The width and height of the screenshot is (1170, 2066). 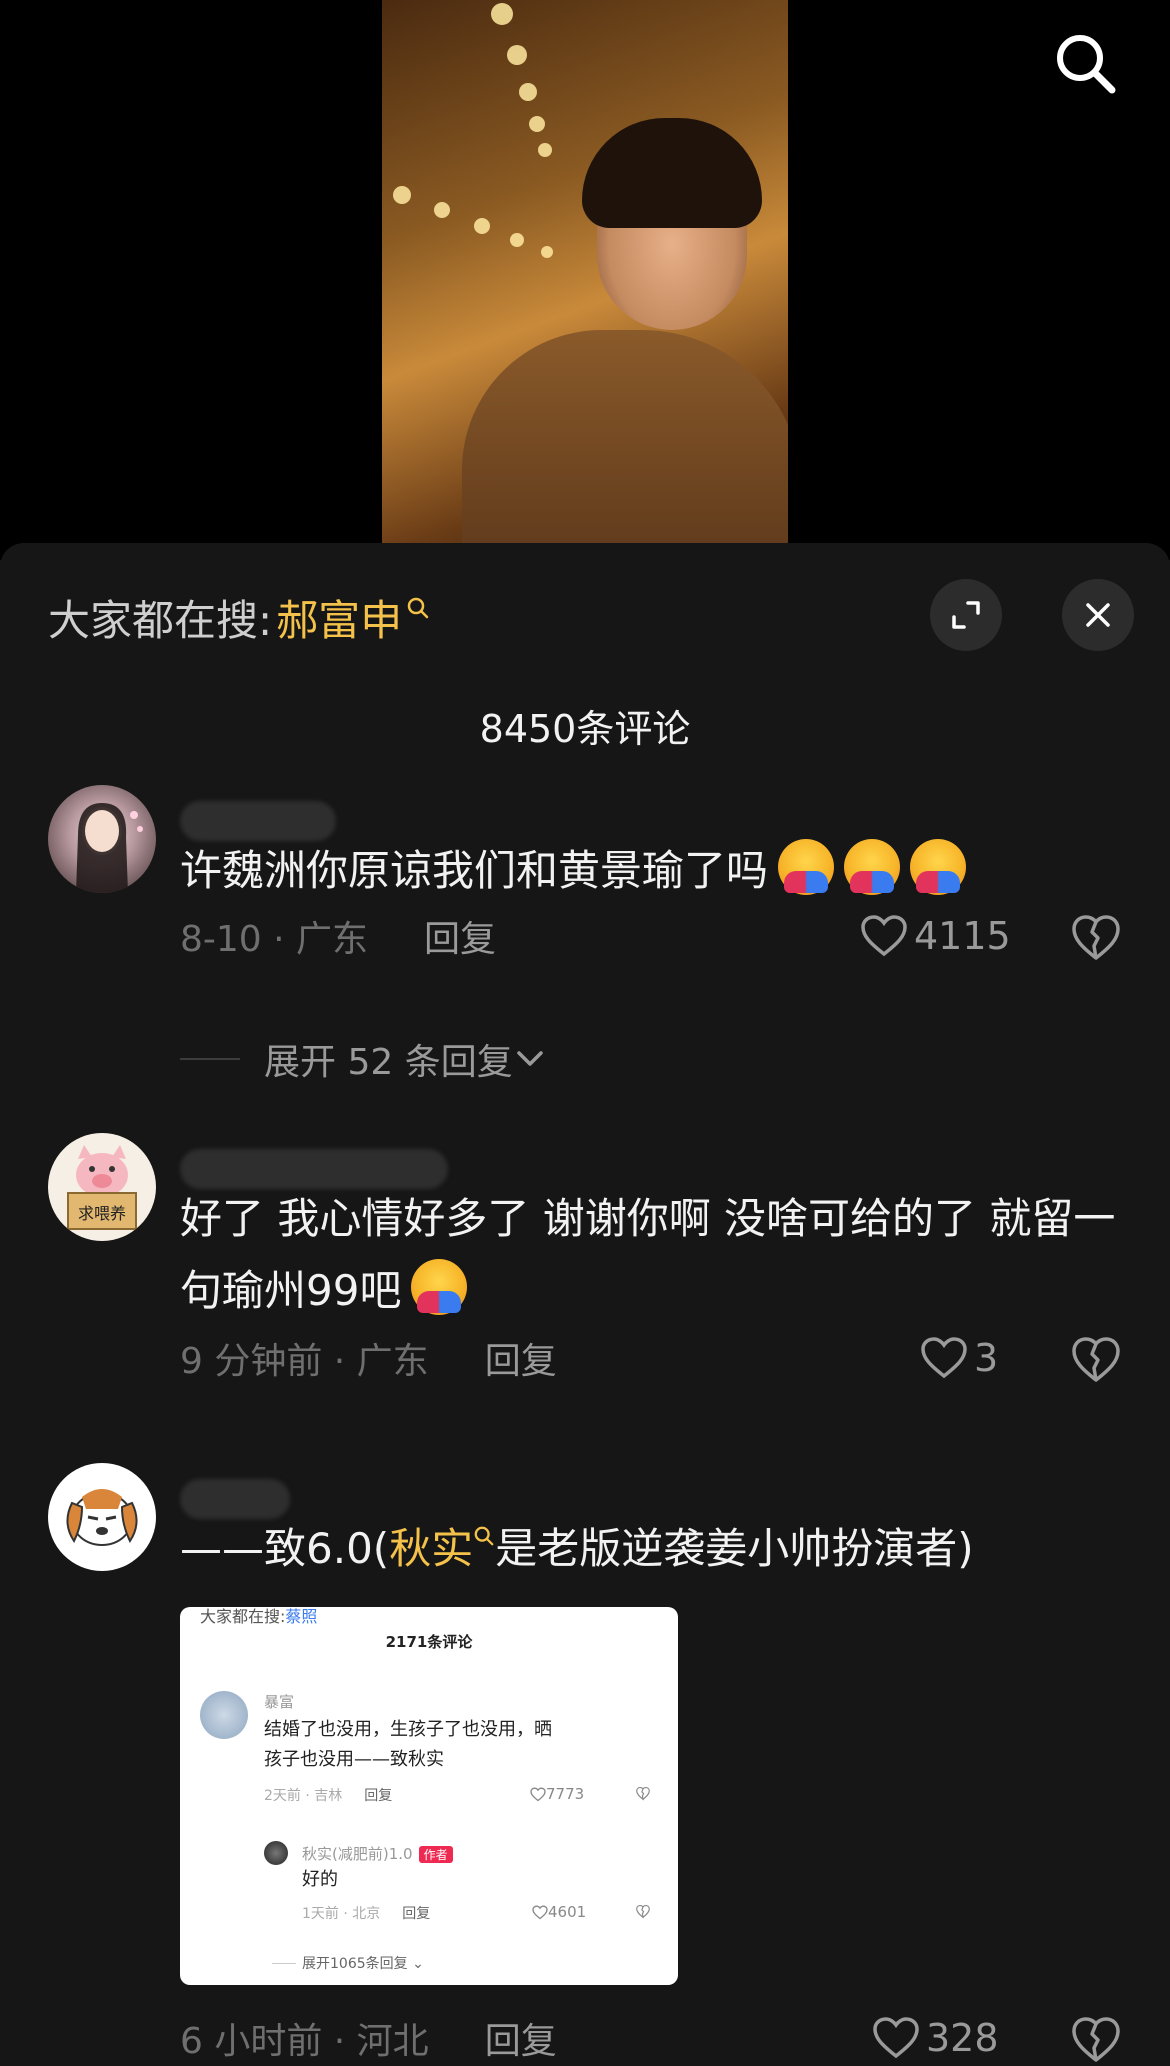 What do you see at coordinates (339, 617) in the screenshot?
I see `hot-search-term: 郝富申` at bounding box center [339, 617].